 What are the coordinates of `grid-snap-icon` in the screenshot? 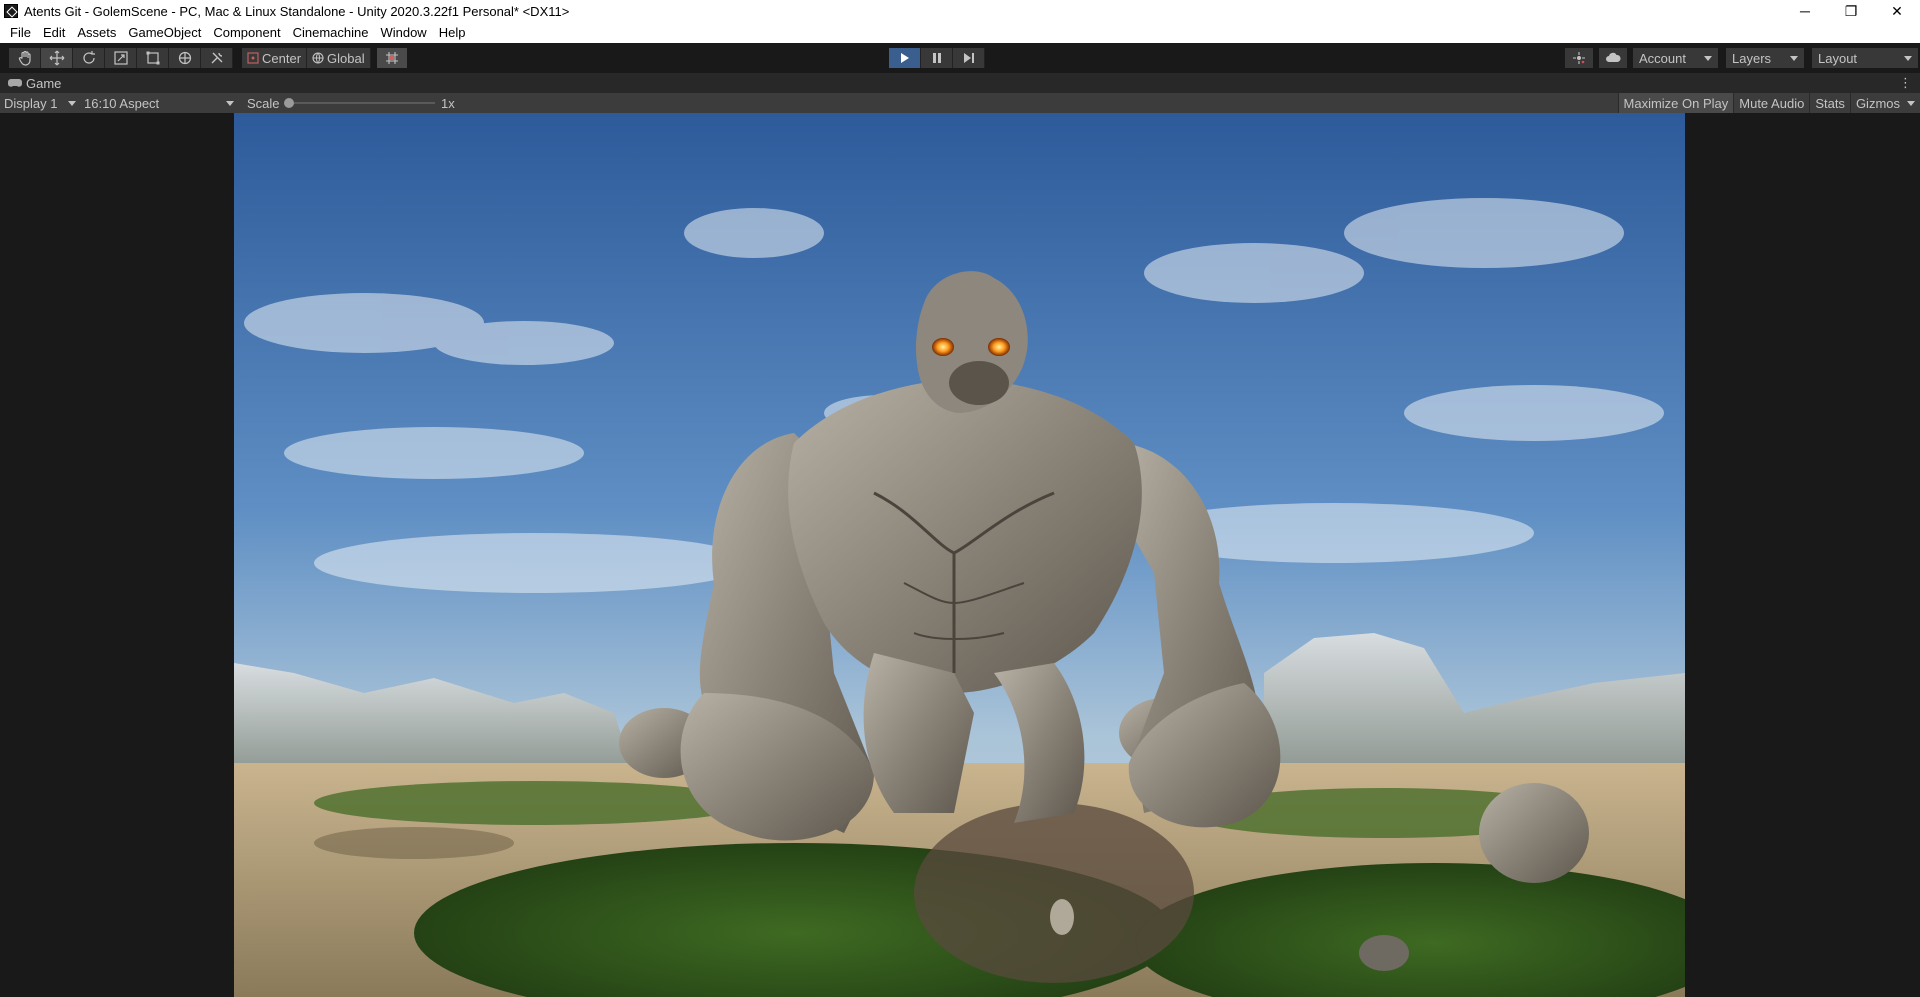 It's located at (392, 58).